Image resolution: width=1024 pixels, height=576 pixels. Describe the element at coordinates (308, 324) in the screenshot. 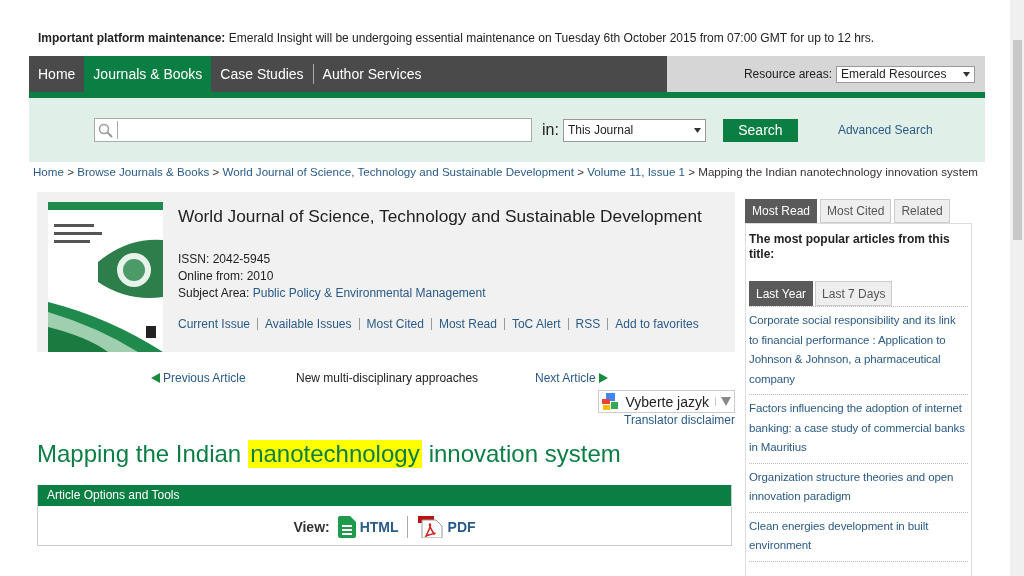

I see `journal-link: Available Issues` at that location.